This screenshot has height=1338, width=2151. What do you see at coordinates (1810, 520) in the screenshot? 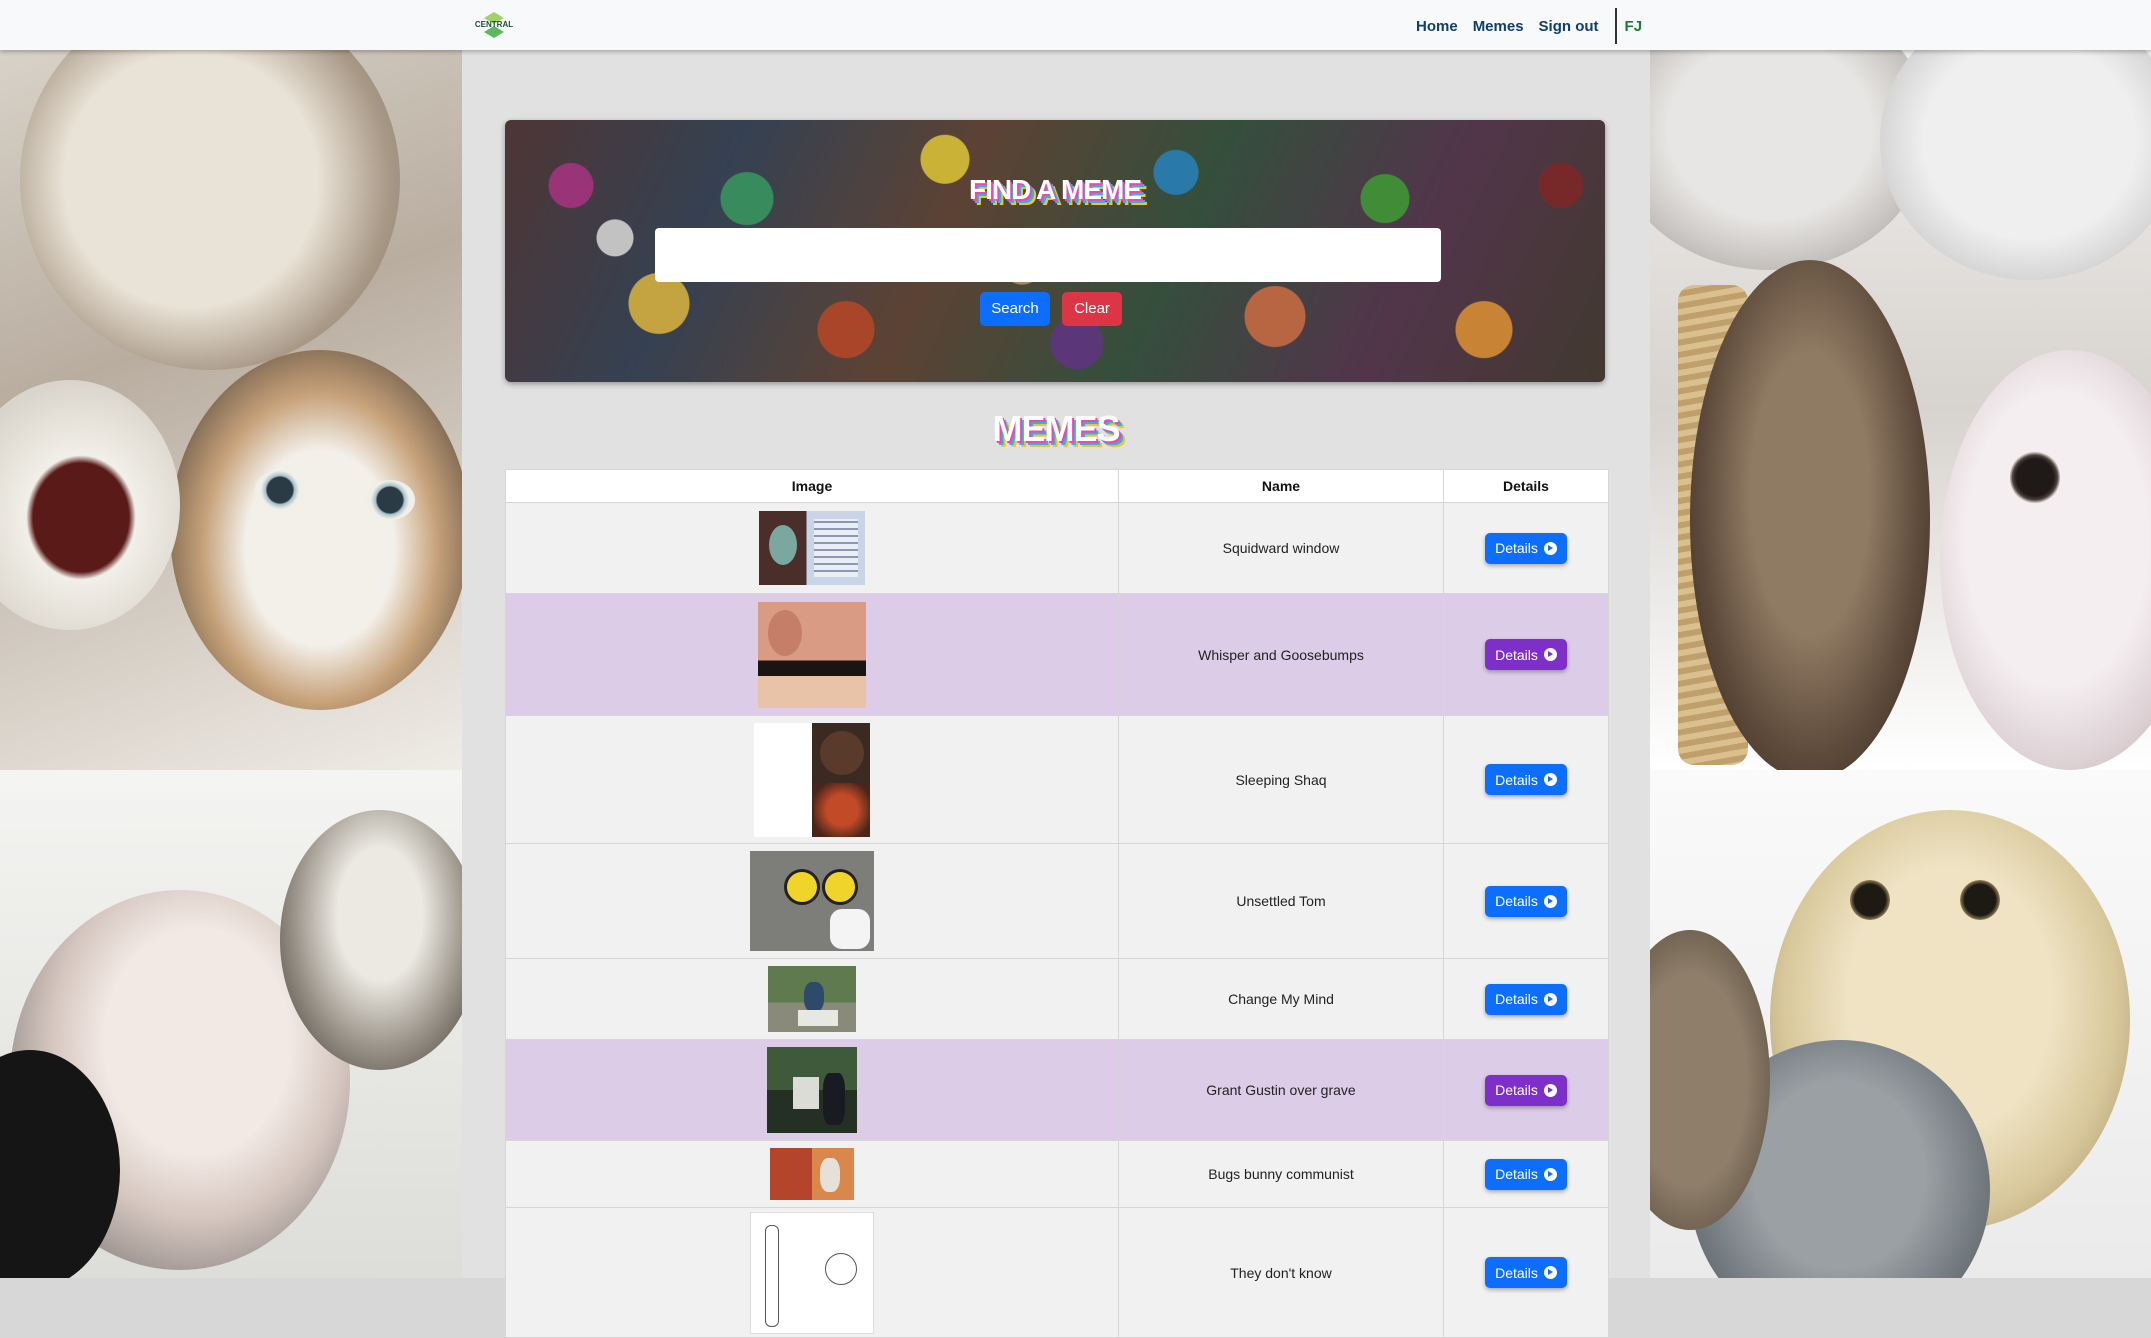
I see `screaming-cat-post-image` at bounding box center [1810, 520].